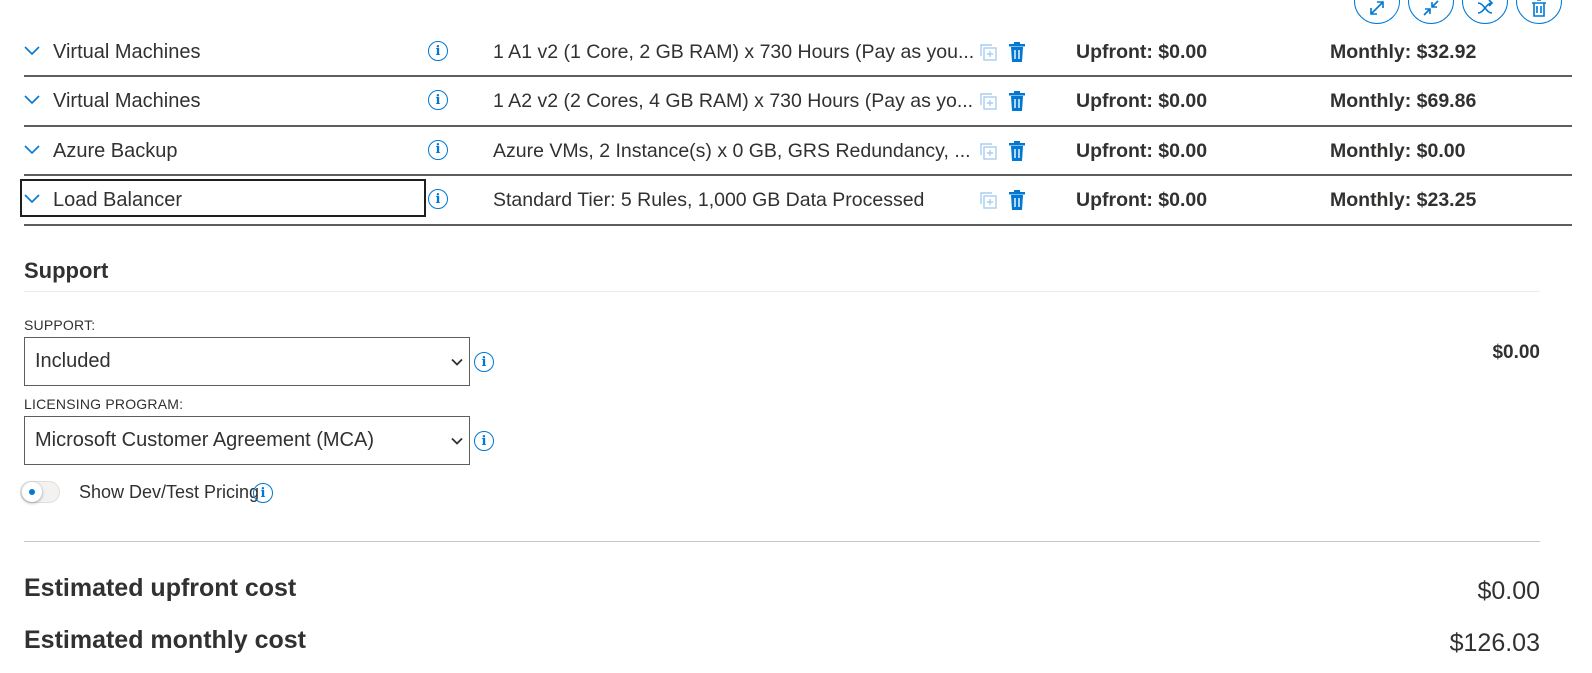  What do you see at coordinates (1403, 52) in the screenshot?
I see `monthly-cost: Monthly: $32.92` at bounding box center [1403, 52].